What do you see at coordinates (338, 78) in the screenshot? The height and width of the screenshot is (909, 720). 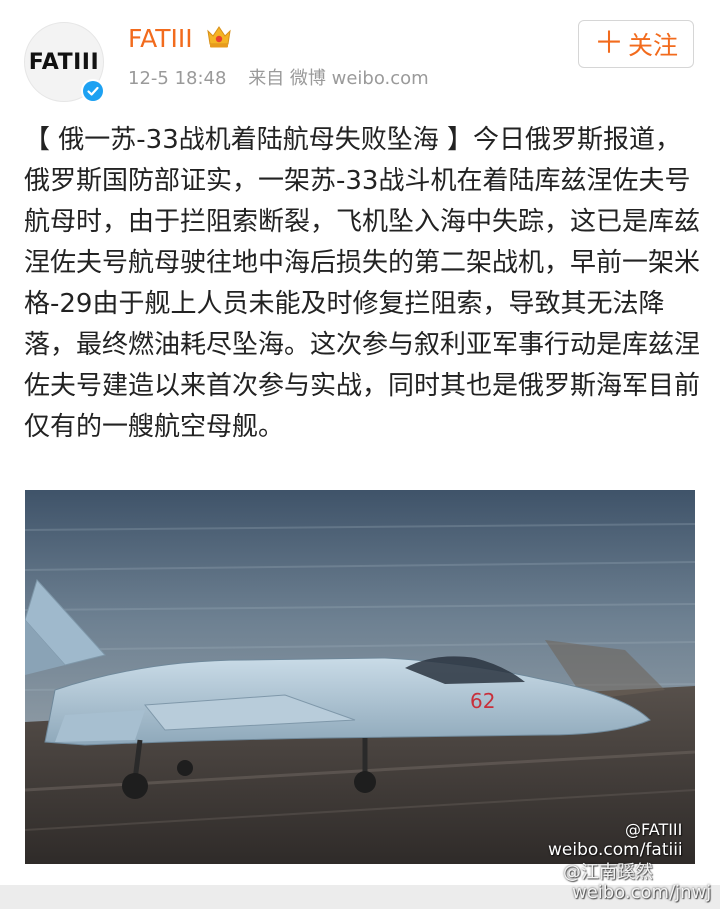 I see `post-source: 来自 微博 weibo.com` at bounding box center [338, 78].